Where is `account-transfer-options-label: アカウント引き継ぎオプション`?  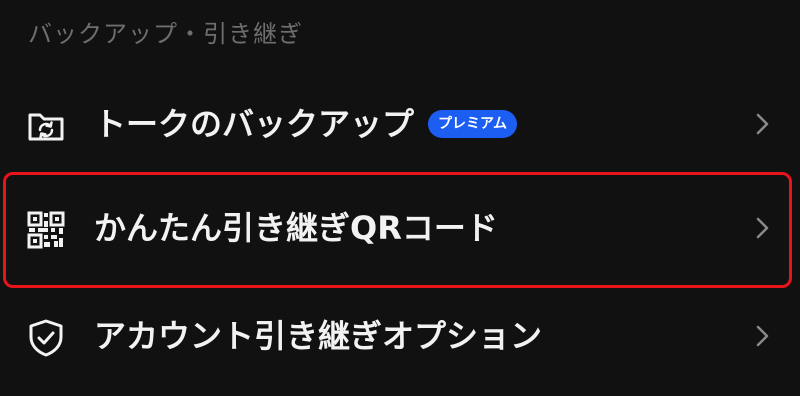
account-transfer-options-label: アカウント引き継ぎオプション is located at coordinates (318, 336).